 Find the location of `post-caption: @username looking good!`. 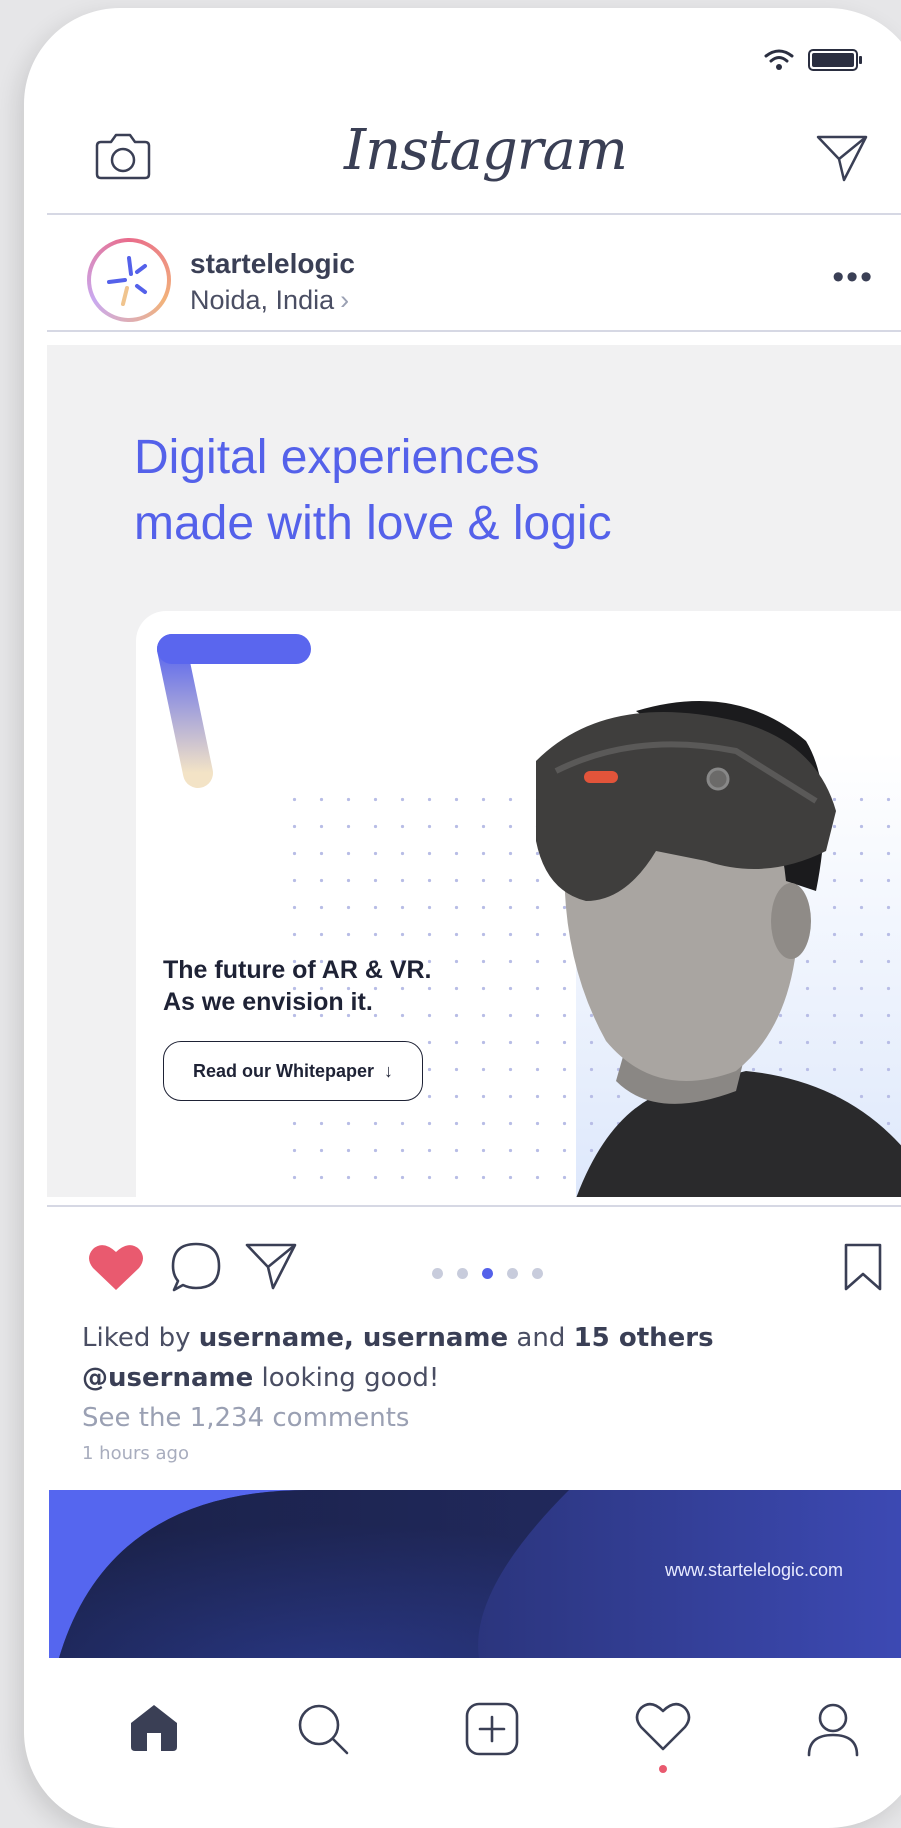

post-caption: @username looking good! is located at coordinates (483, 1378).